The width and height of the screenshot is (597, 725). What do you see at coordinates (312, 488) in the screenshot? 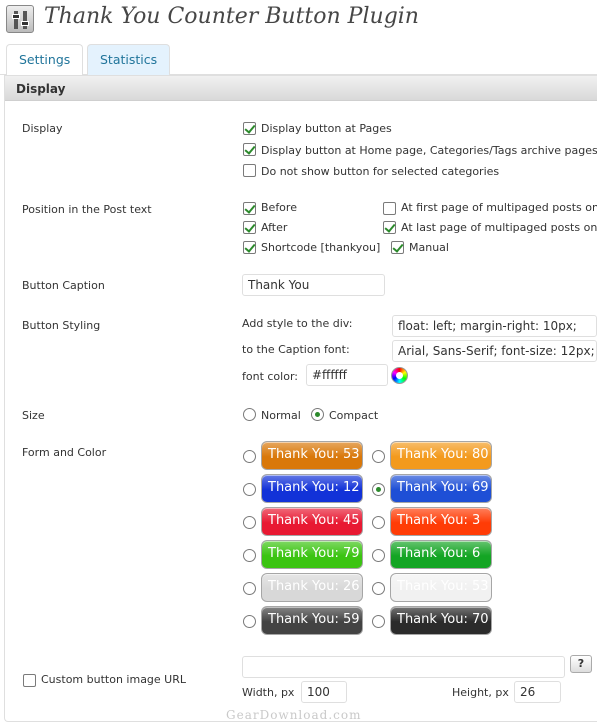
I see `thank-you-button-sample: Thank You: 12` at bounding box center [312, 488].